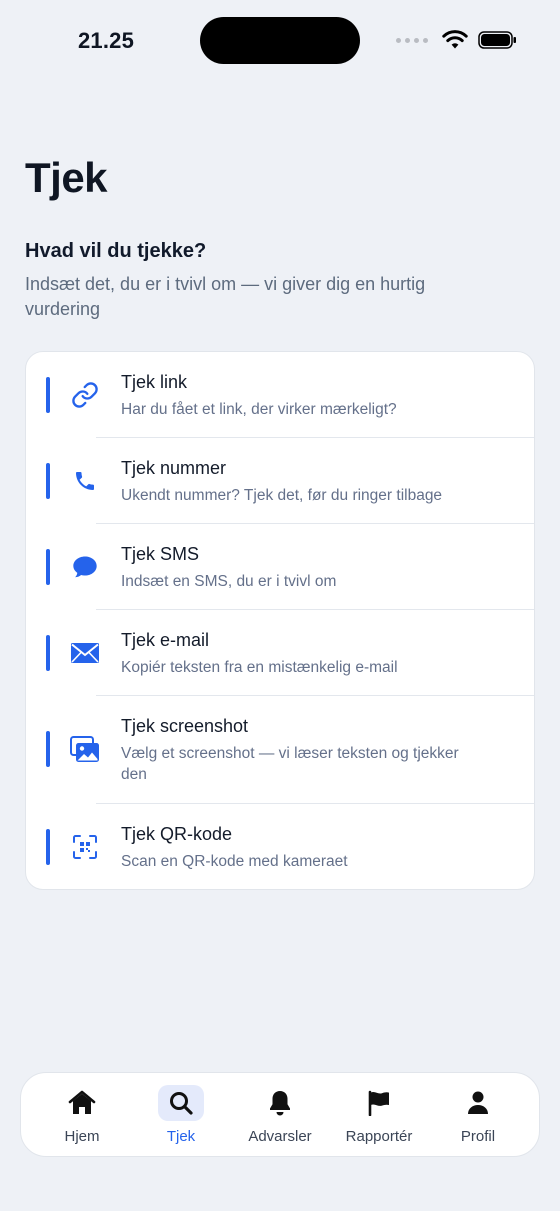 This screenshot has height=1211, width=560. Describe the element at coordinates (181, 1103) in the screenshot. I see `search-icon` at that location.